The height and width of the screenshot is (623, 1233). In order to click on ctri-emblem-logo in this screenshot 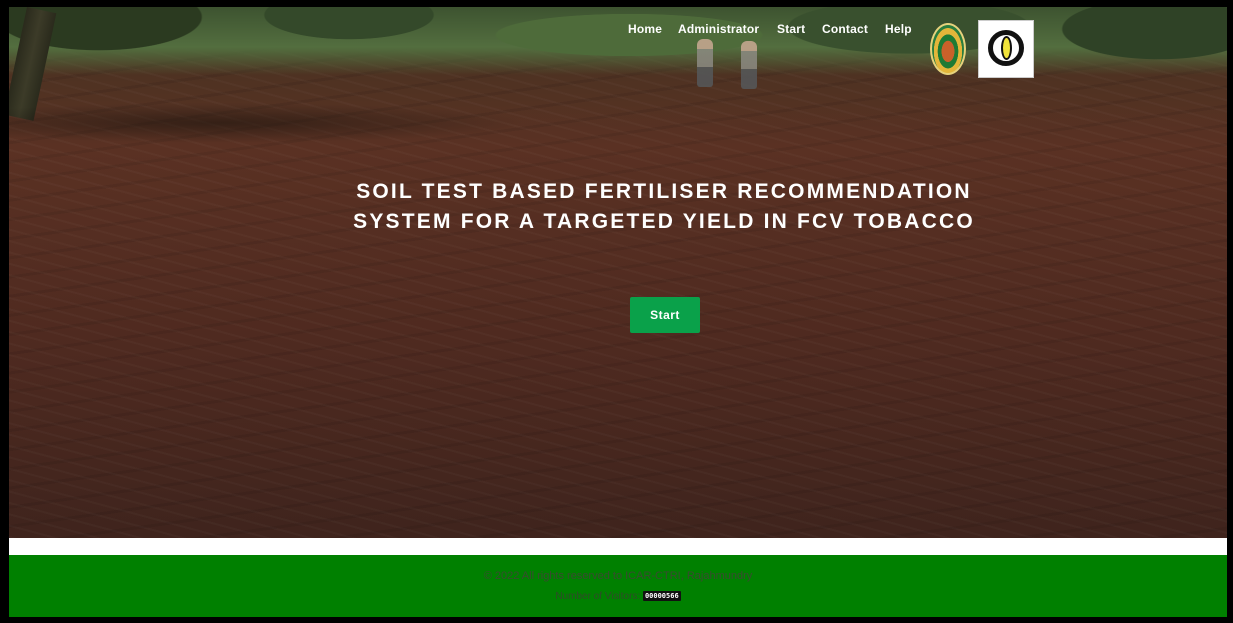, I will do `click(948, 49)`.